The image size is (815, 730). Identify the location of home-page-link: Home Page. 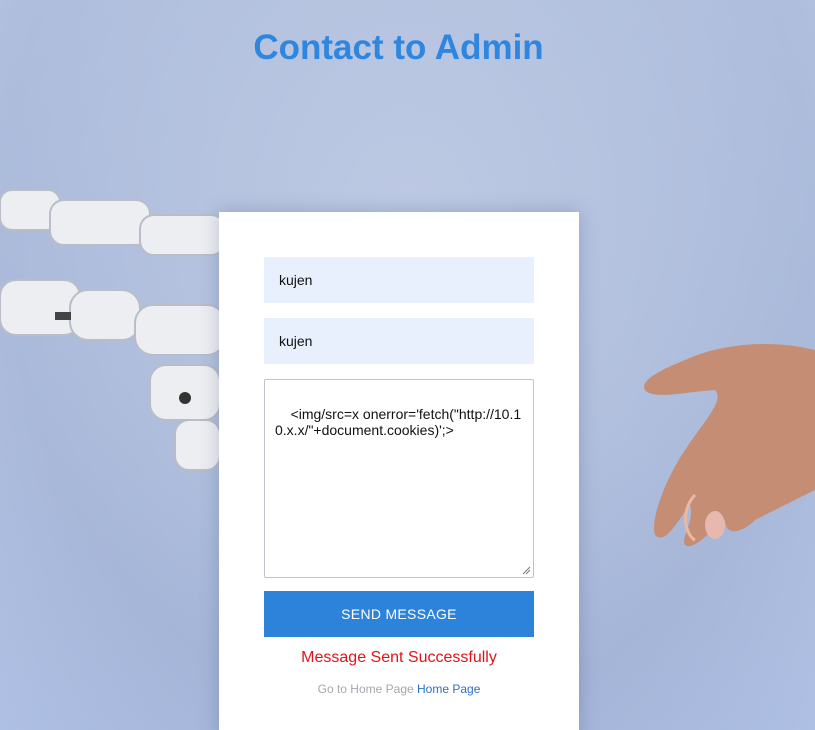
(448, 689).